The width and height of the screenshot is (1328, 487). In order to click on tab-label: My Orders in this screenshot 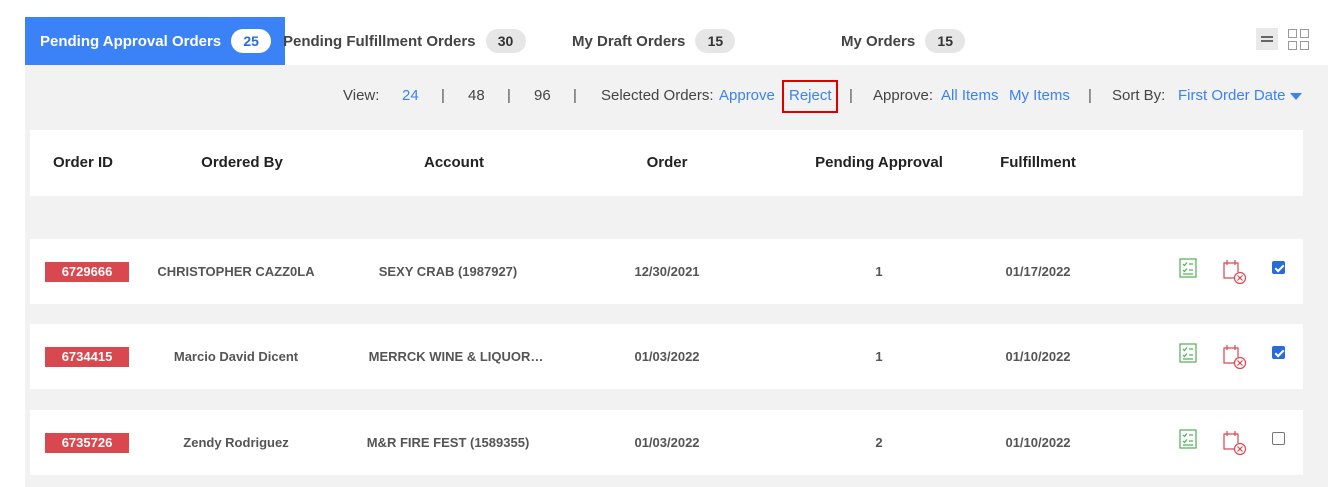, I will do `click(878, 41)`.